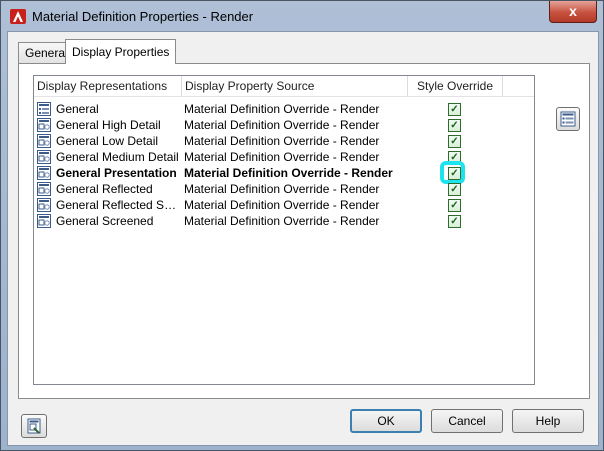  What do you see at coordinates (121, 51) in the screenshot?
I see `tab-display-properties: Display Properties` at bounding box center [121, 51].